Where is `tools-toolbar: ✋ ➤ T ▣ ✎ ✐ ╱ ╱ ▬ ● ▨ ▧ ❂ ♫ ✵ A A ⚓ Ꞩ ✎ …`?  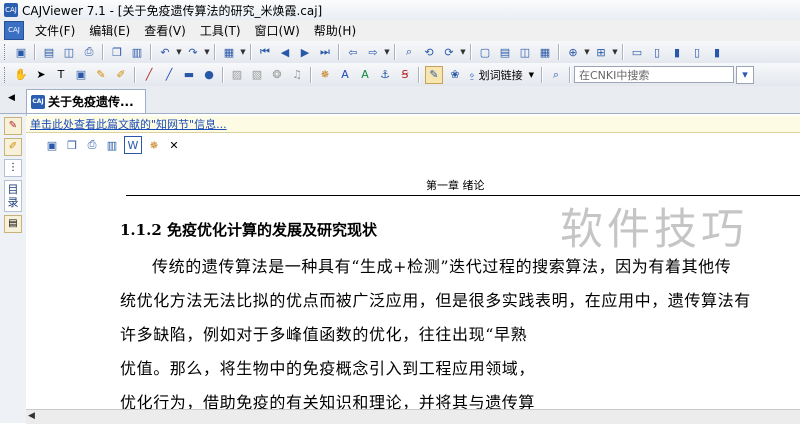 tools-toolbar: ✋ ➤ T ▣ ✎ ✐ ╱ ╱ ▬ ● ▨ ▧ ❂ ♫ ✵ A A ⚓ Ꞩ ✎ … is located at coordinates (400, 75).